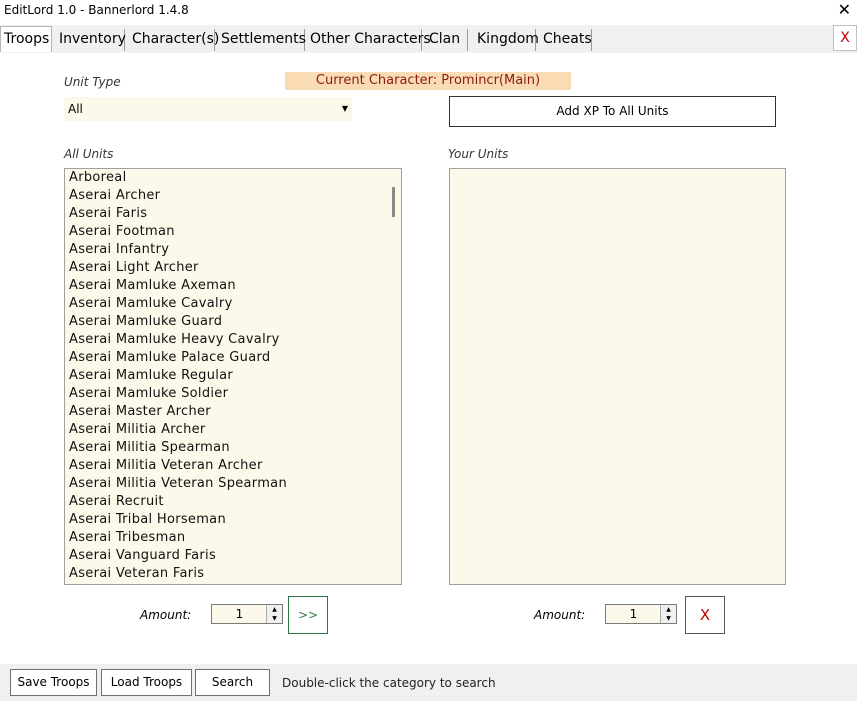  Describe the element at coordinates (233, 340) in the screenshot. I see `list-item: Aserai Mamluke Heavy Cavalry` at that location.